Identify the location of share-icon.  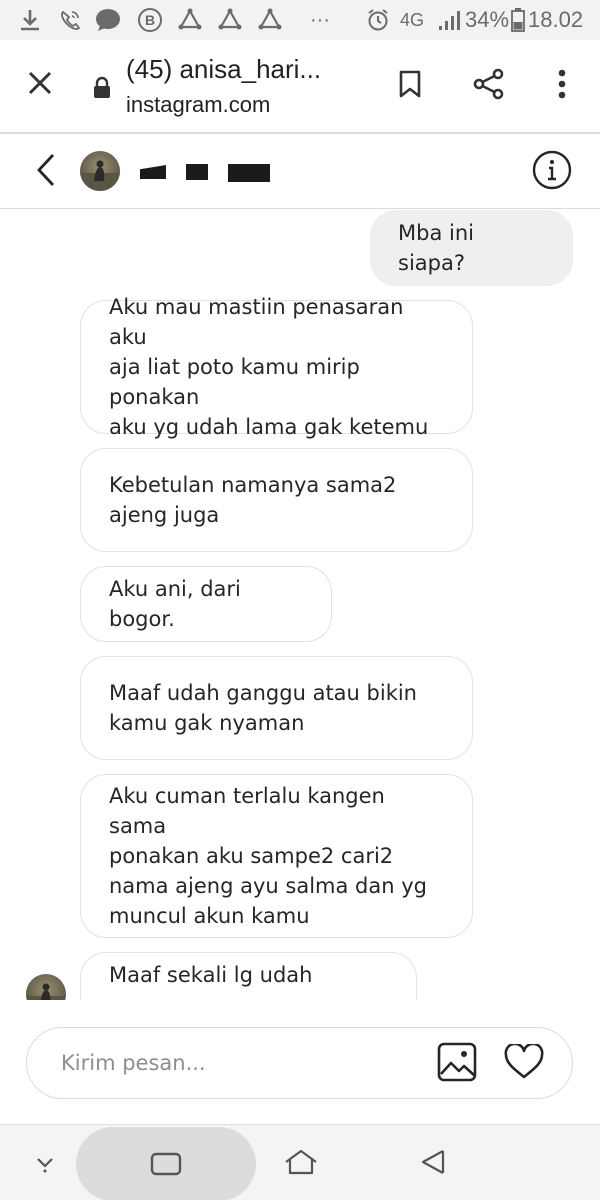
(489, 86).